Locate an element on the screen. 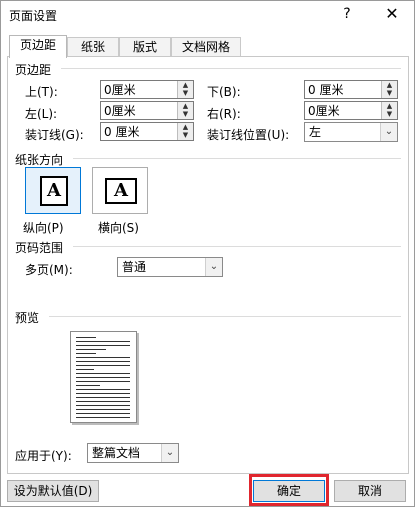 This screenshot has width=415, height=507. orientation-separator is located at coordinates (237, 158).